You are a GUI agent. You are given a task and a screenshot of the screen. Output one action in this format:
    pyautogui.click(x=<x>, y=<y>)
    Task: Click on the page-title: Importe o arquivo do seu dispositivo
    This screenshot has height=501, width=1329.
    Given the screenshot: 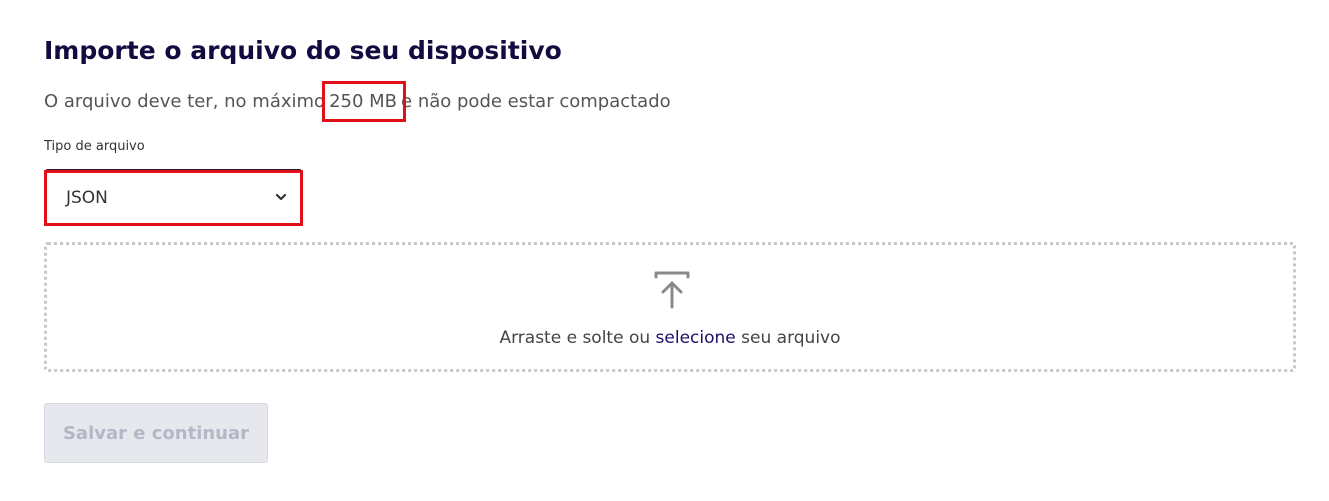 What is the action you would take?
    pyautogui.click(x=303, y=50)
    